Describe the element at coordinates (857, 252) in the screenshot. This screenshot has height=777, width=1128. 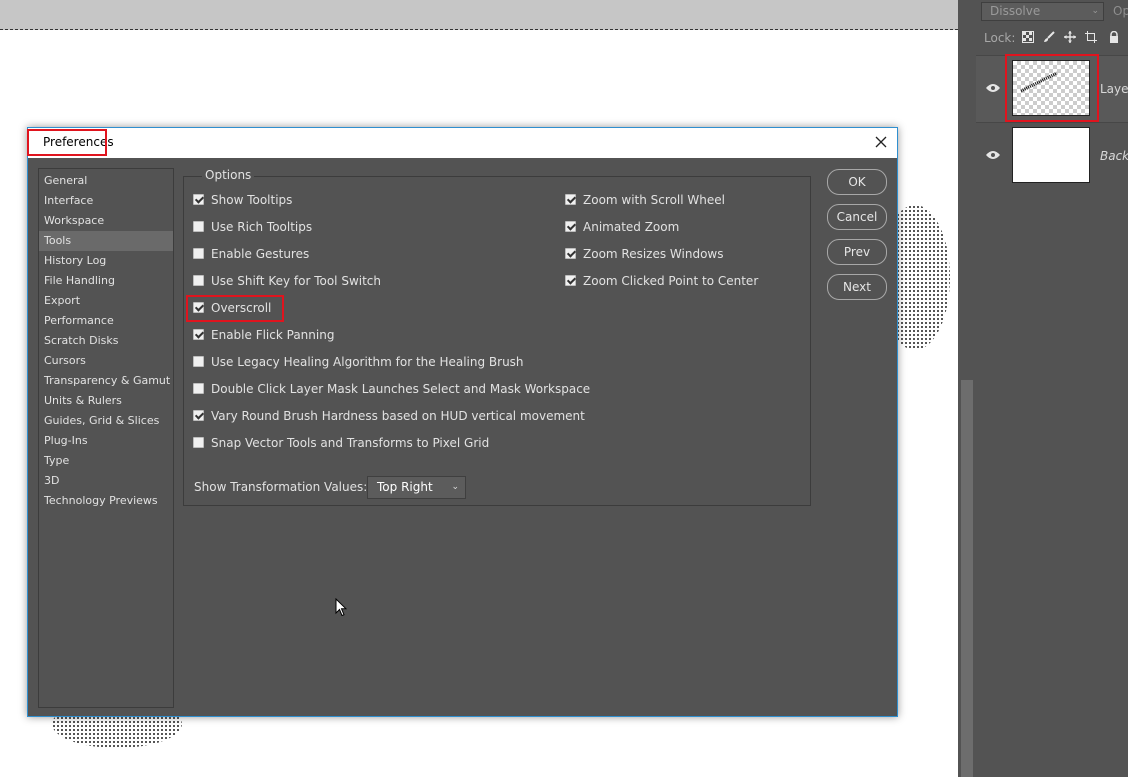
I see `prev-button: Prev` at that location.